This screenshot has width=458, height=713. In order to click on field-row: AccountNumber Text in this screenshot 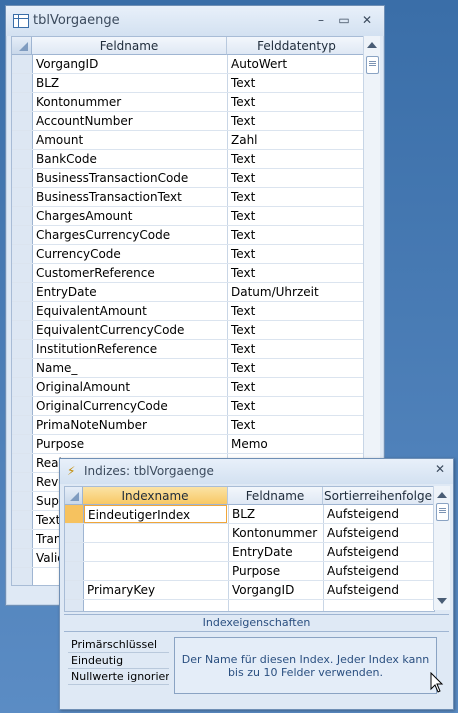, I will do `click(189, 121)`.